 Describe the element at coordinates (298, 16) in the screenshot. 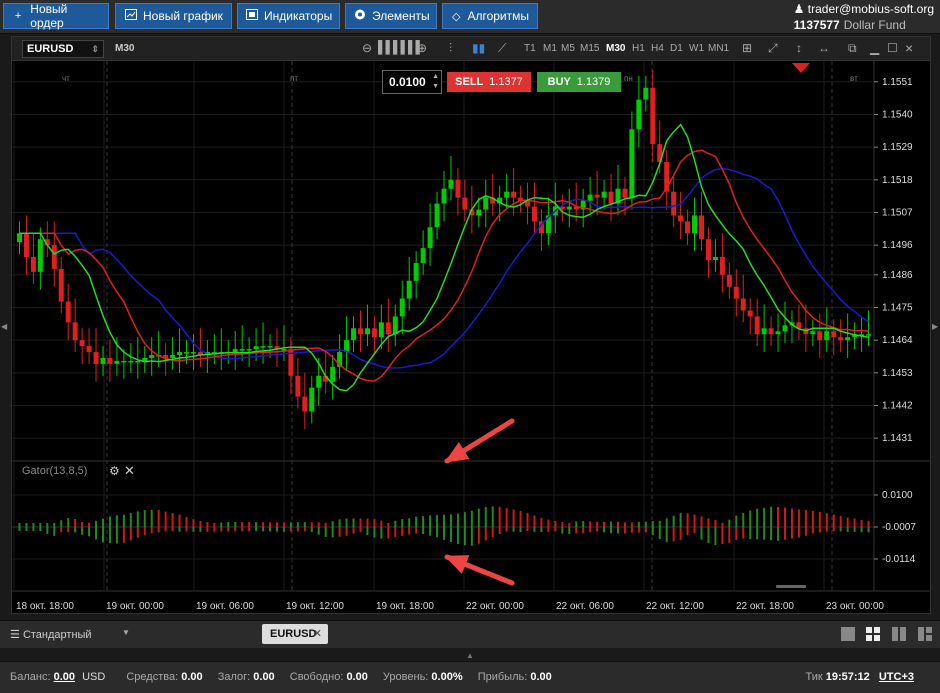

I see `indicators-label: Индикаторы` at that location.